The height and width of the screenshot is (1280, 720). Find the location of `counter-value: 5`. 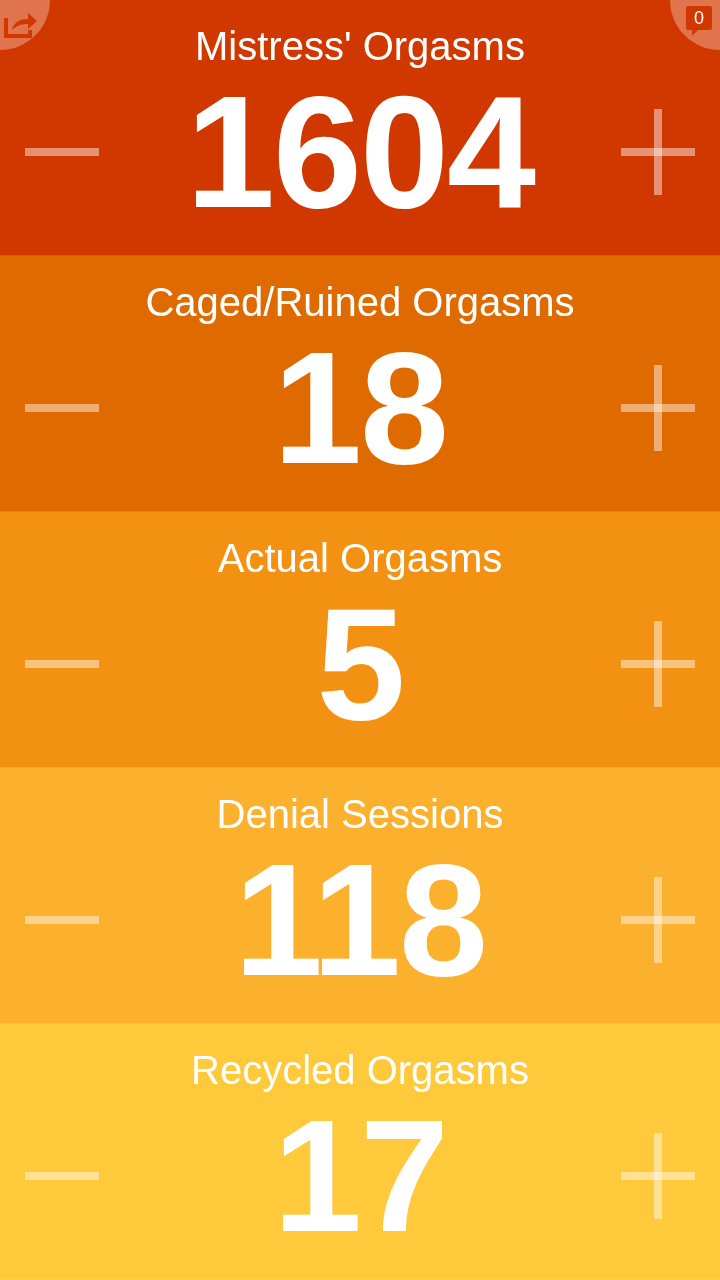

counter-value: 5 is located at coordinates (359, 664).